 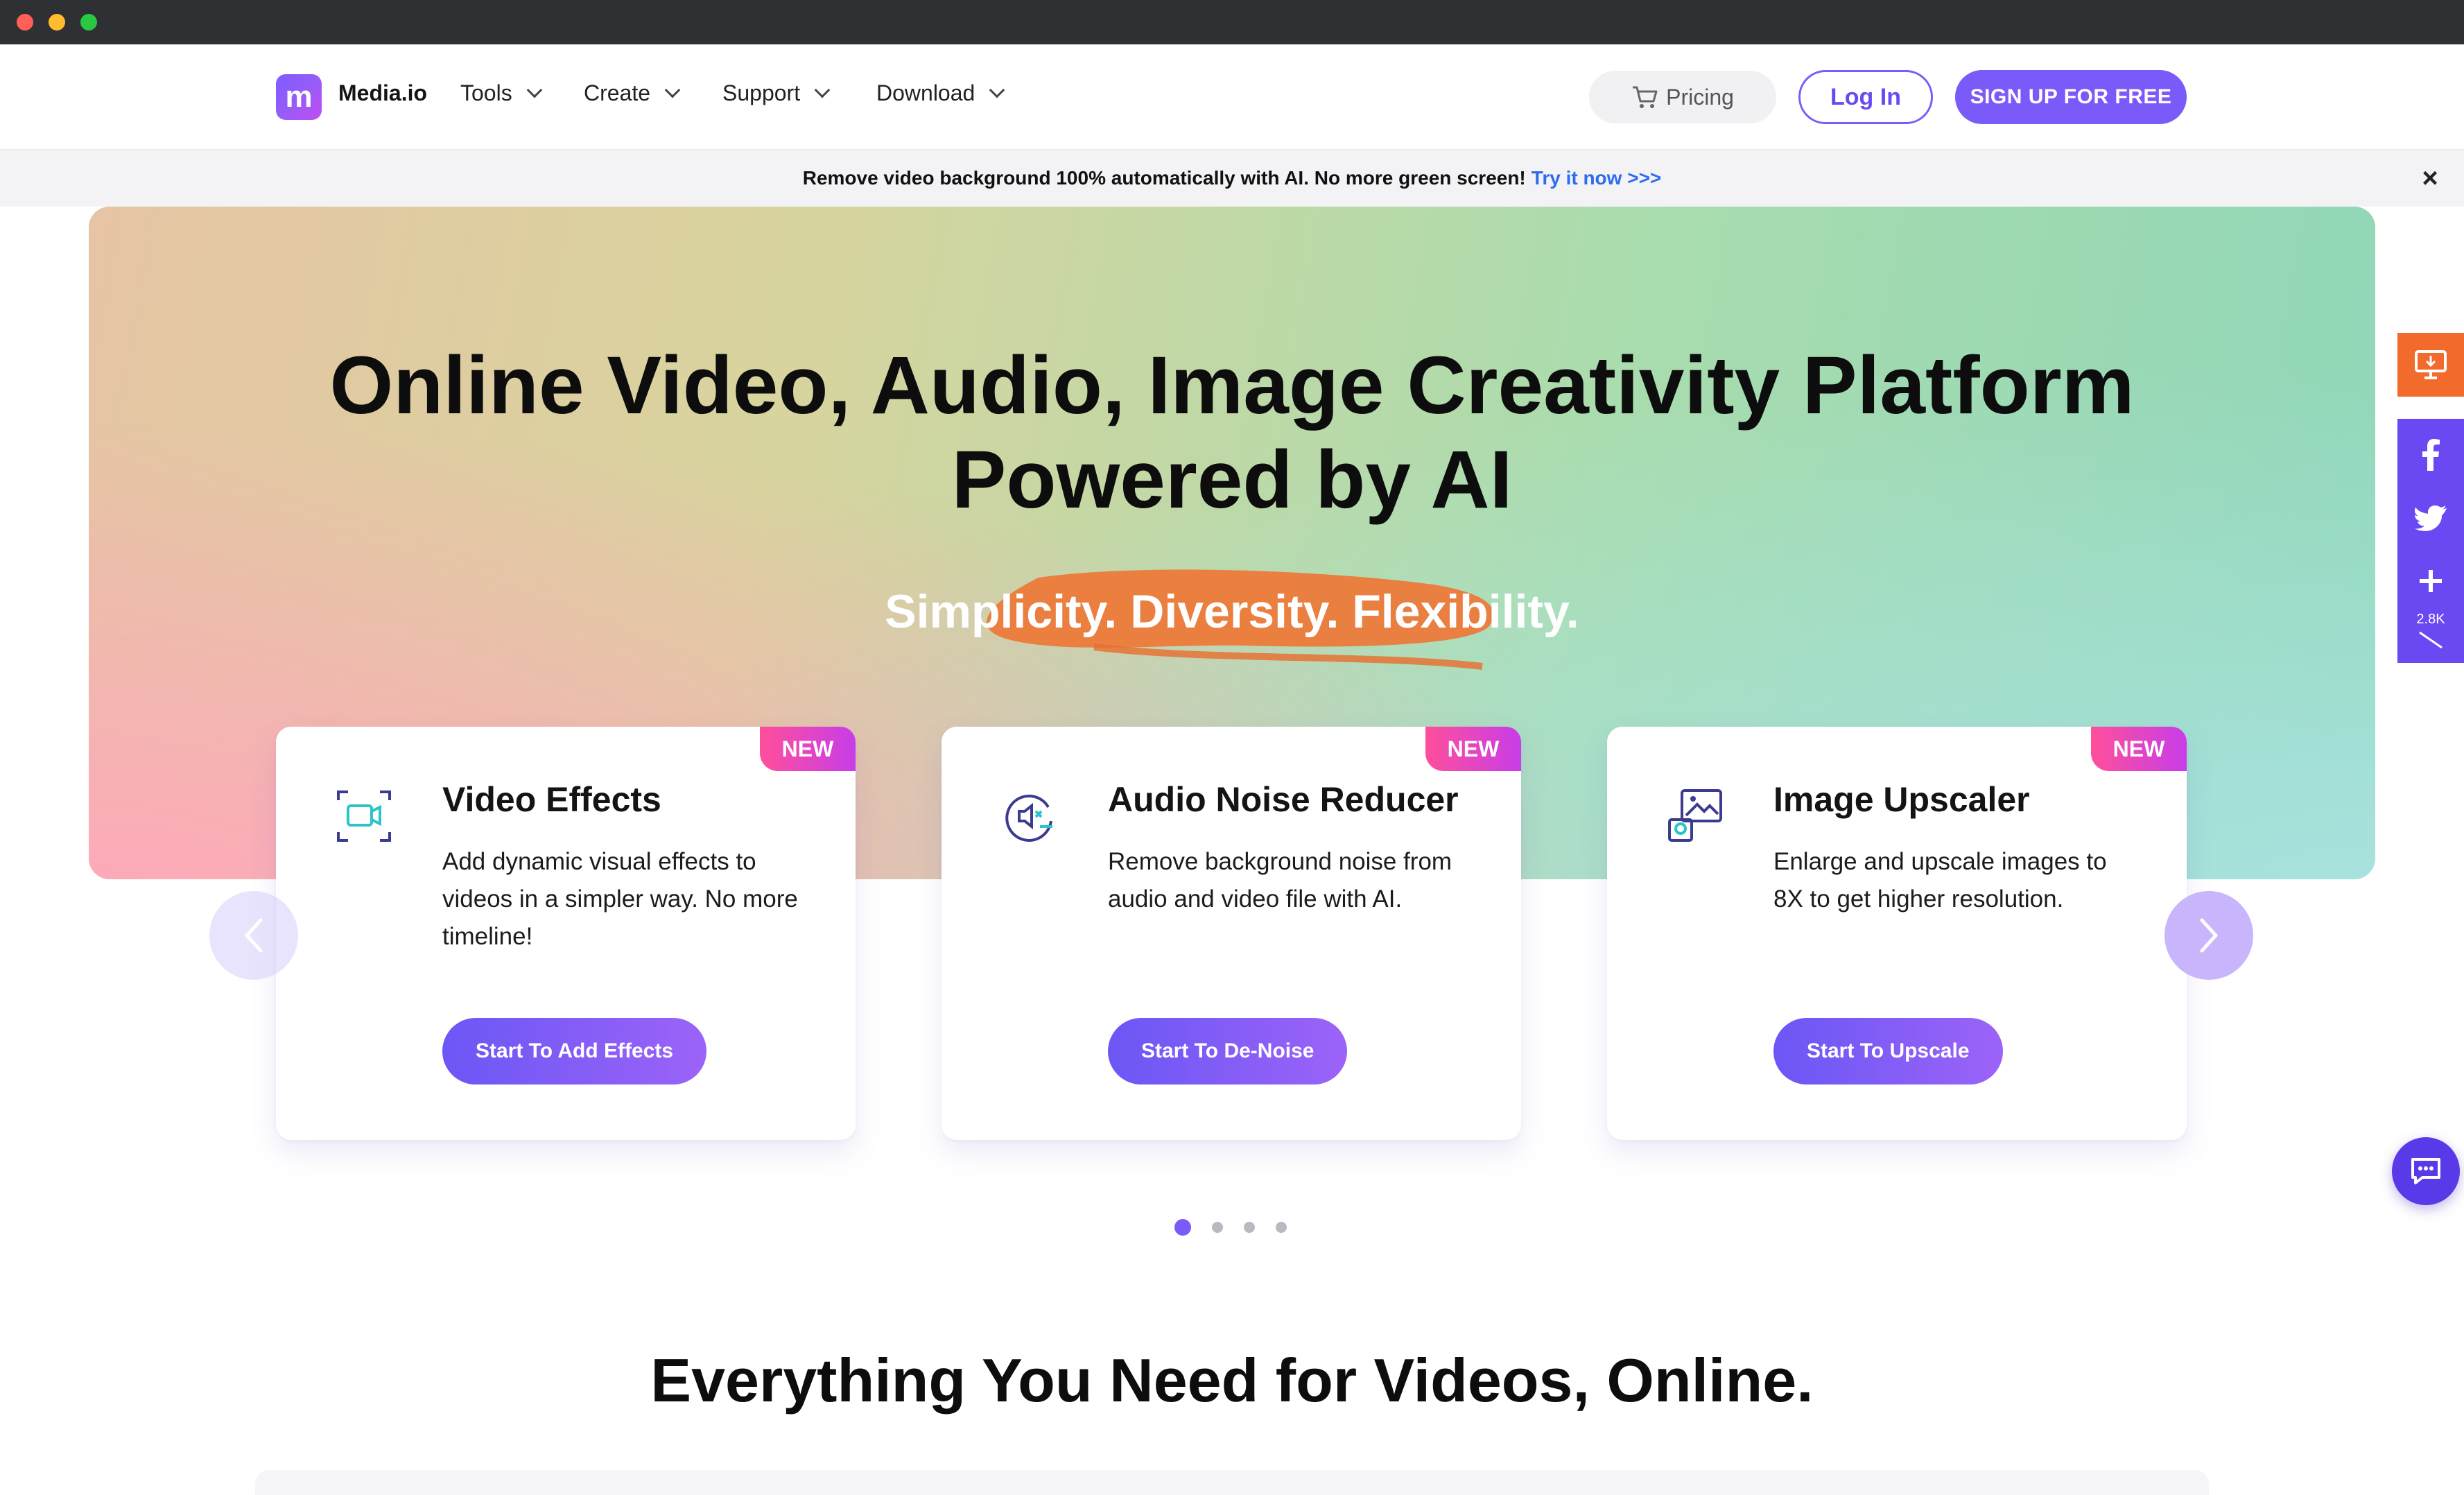 What do you see at coordinates (1232, 22) in the screenshot?
I see `window-titlebar` at bounding box center [1232, 22].